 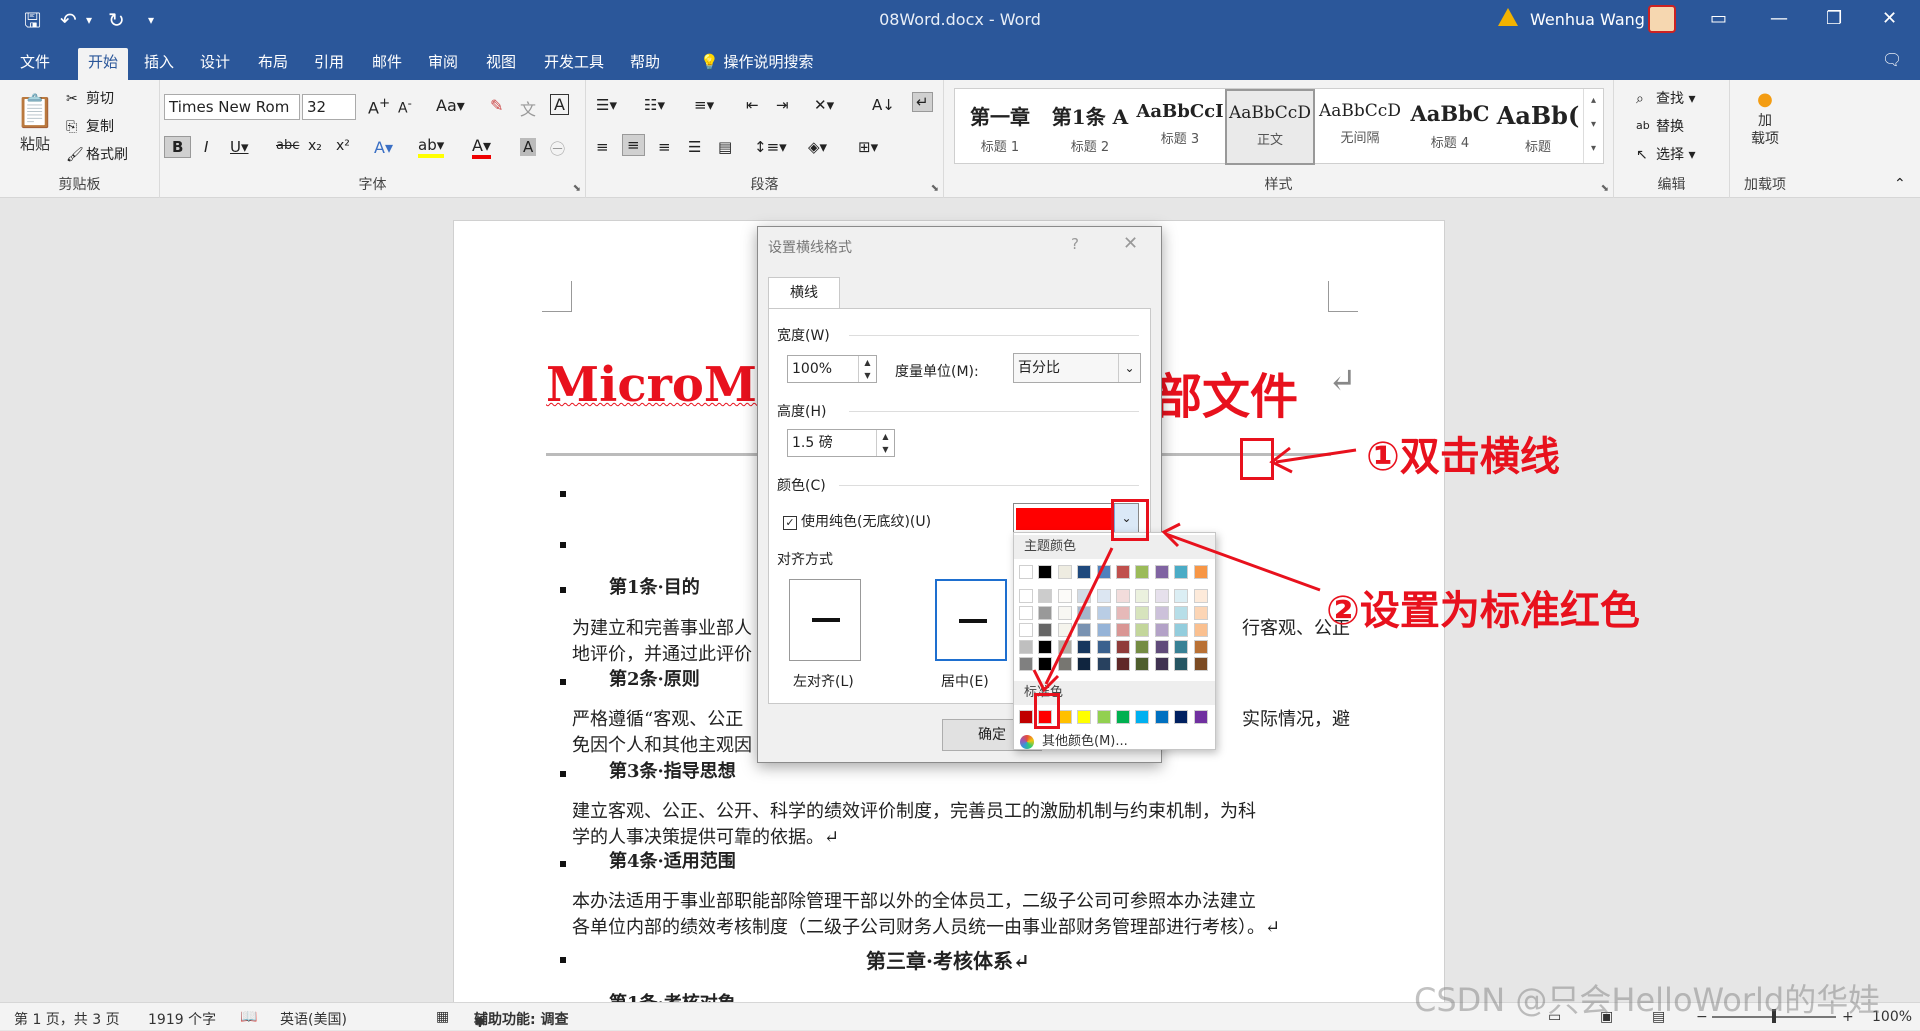 I want to click on multilevel-list-icon: ≡▾, so click(x=704, y=105).